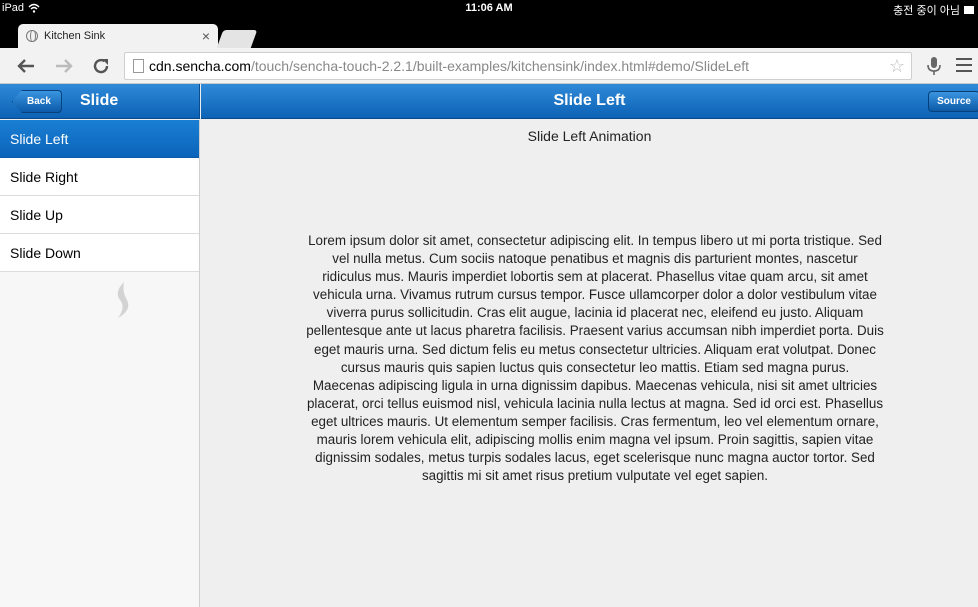 The image size is (978, 607). Describe the element at coordinates (926, 11) in the screenshot. I see `battery-status-text: 충전 중이 아님` at that location.